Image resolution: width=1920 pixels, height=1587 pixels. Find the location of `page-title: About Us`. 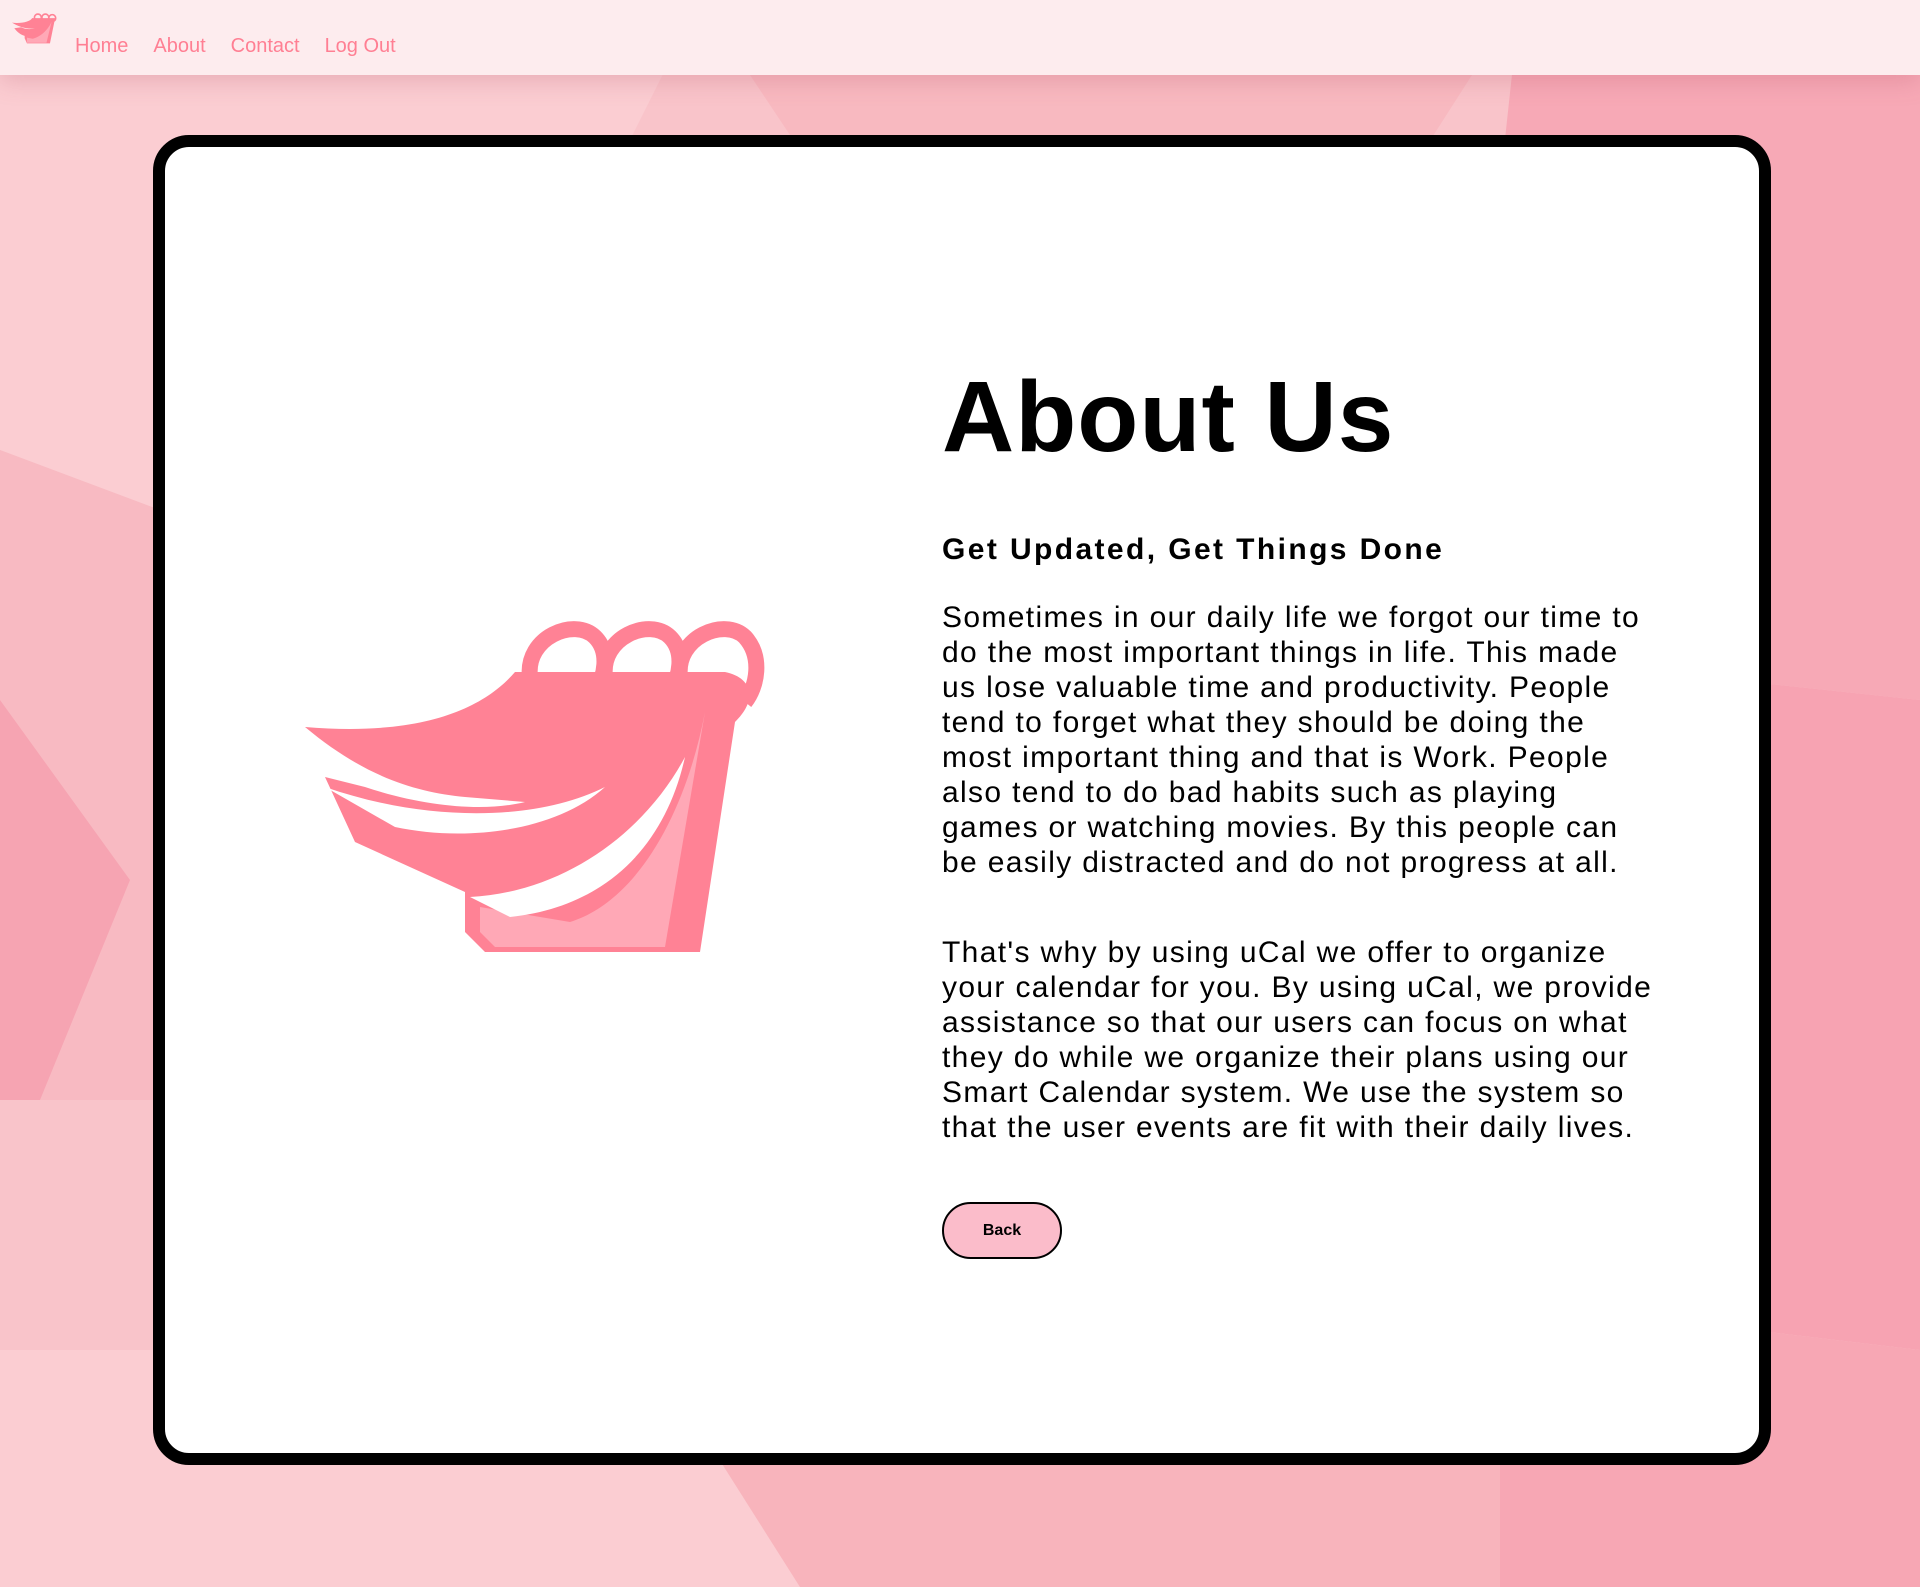

page-title: About Us is located at coordinates (1168, 417).